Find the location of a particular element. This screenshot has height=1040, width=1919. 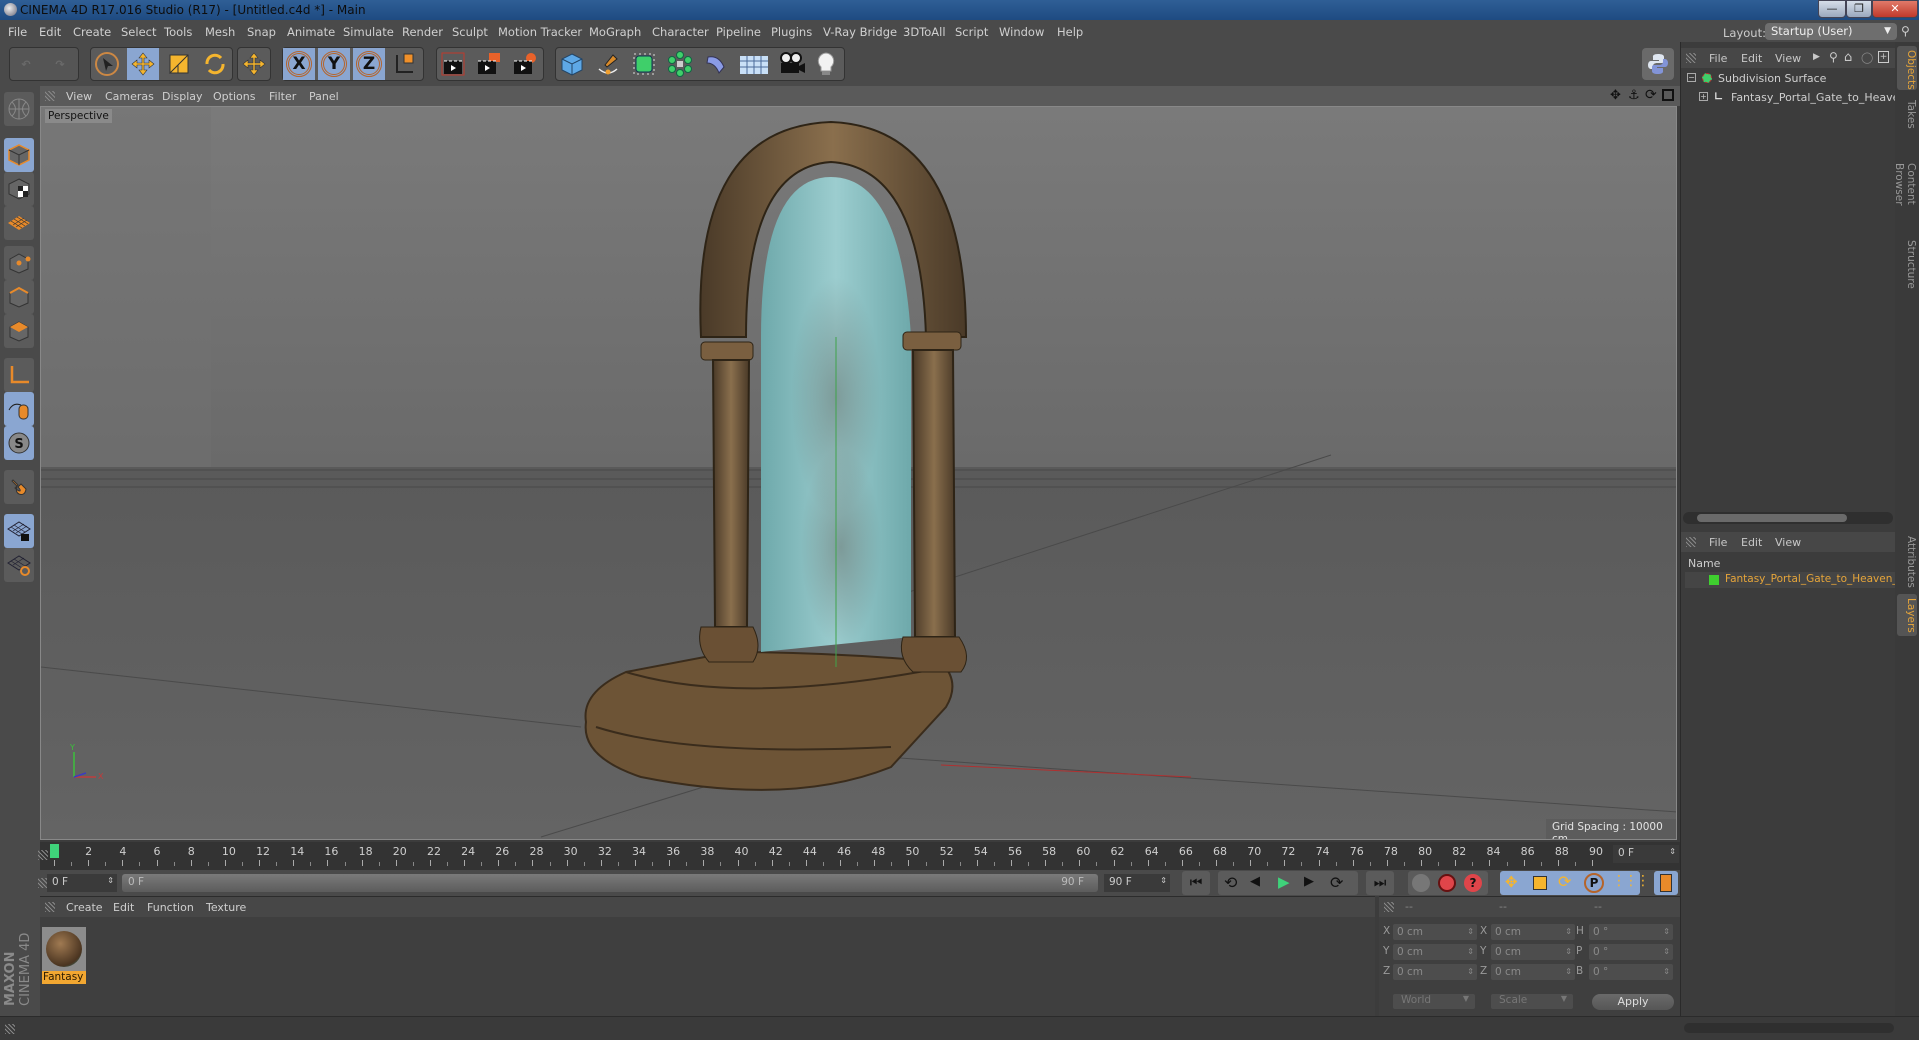

menu-vray-bridge: V-Ray Bridge is located at coordinates (860, 32).